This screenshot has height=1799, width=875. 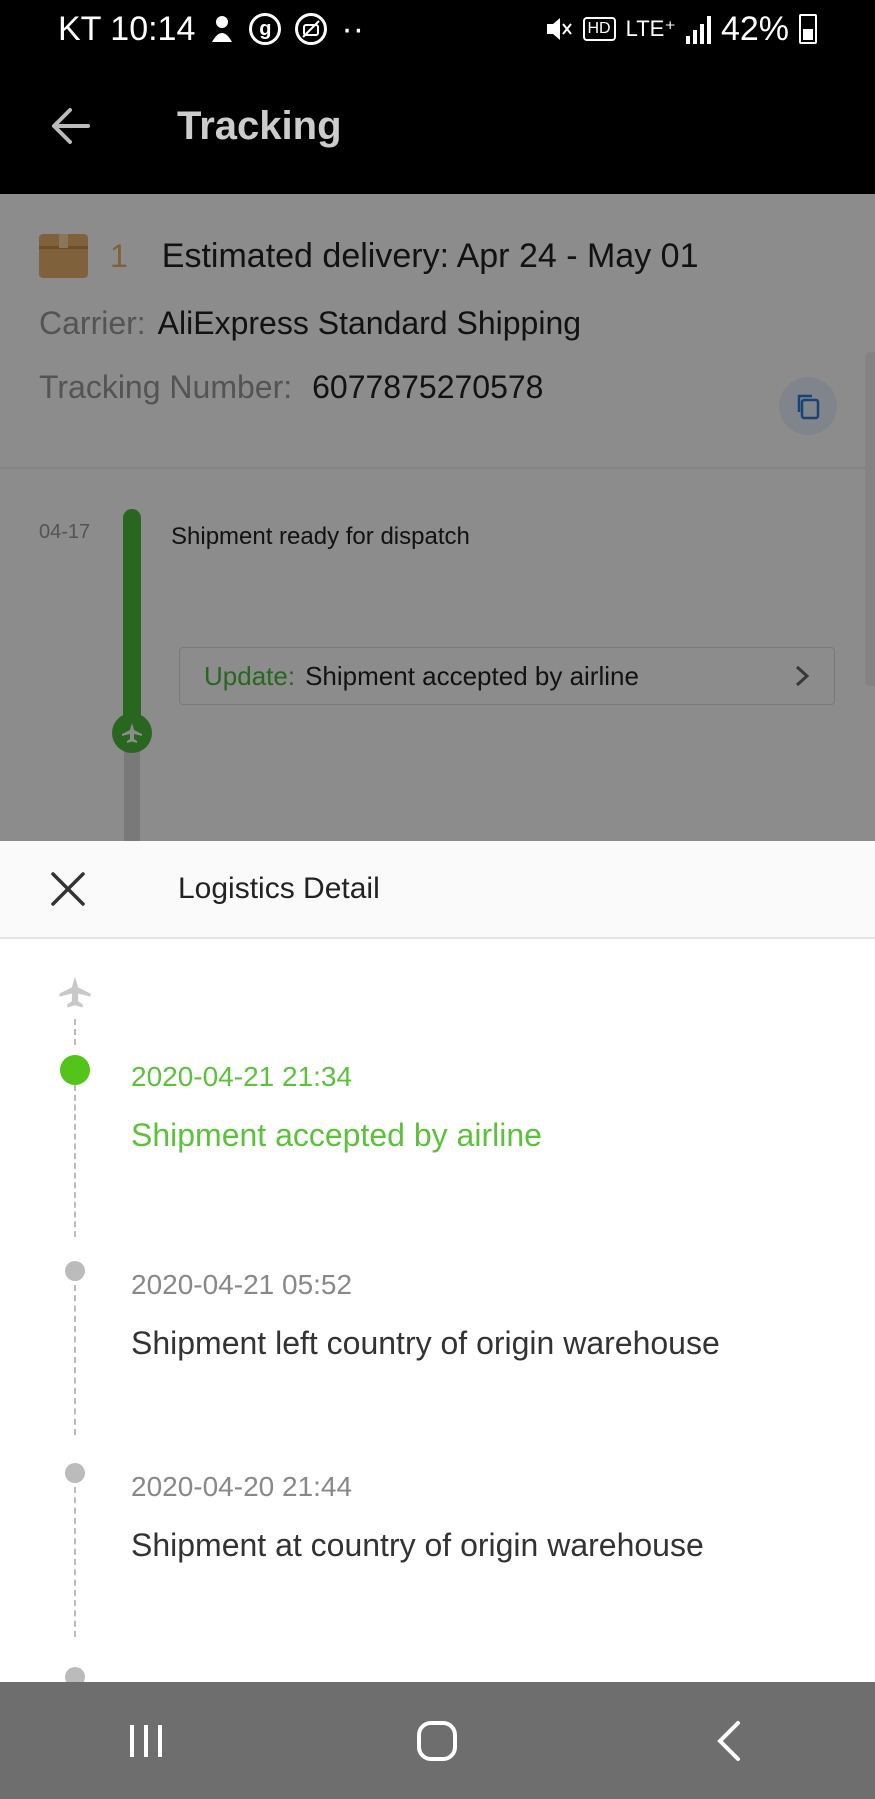 I want to click on lte-icon: LTE⁺, so click(x=650, y=28).